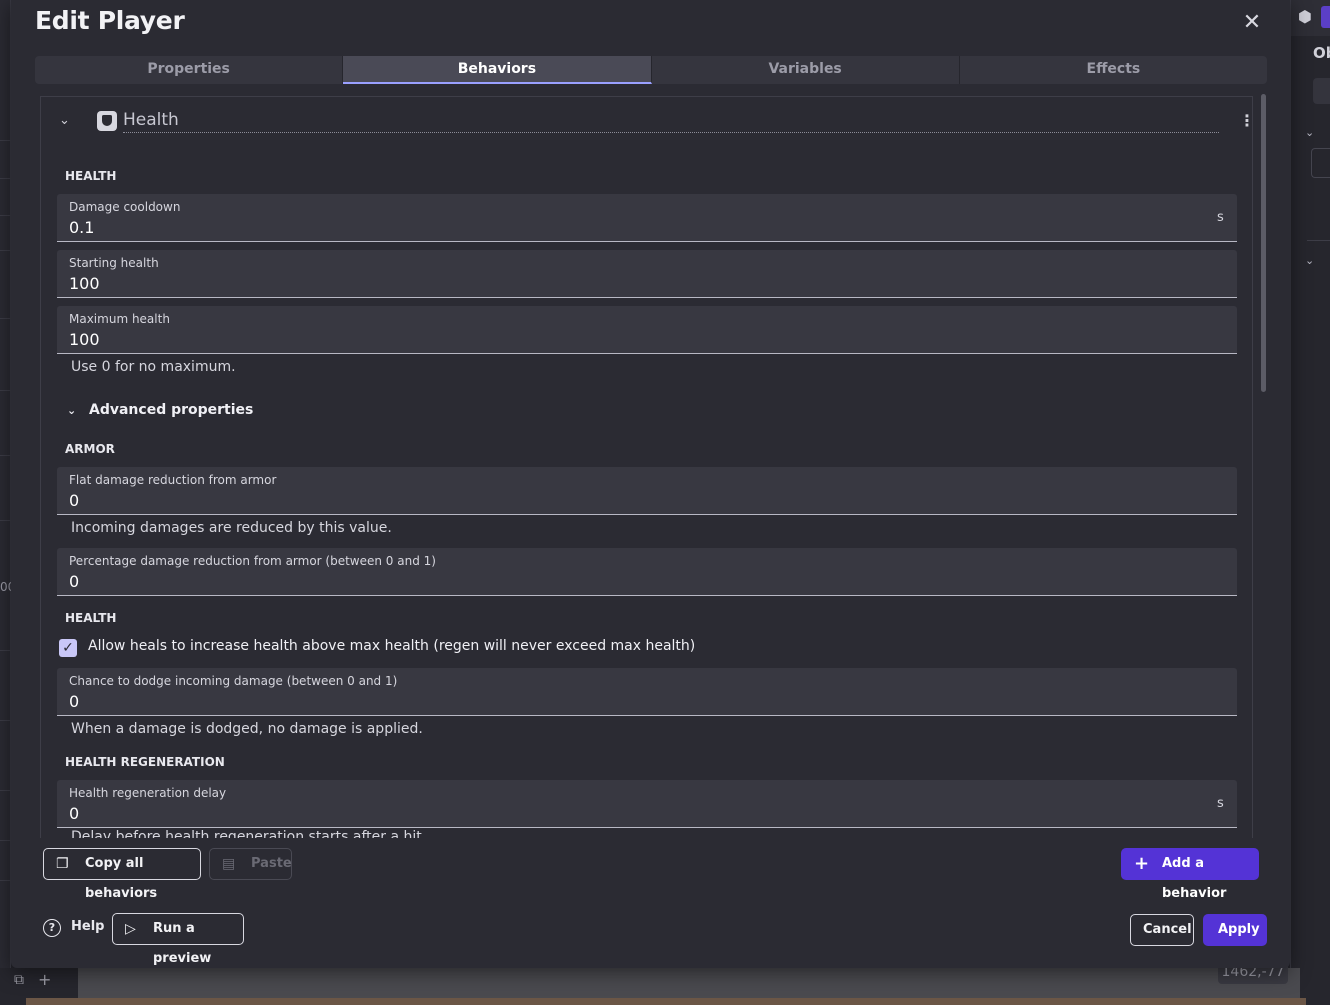 The image size is (1330, 1005). What do you see at coordinates (114, 263) in the screenshot?
I see `field-label: Starting health` at bounding box center [114, 263].